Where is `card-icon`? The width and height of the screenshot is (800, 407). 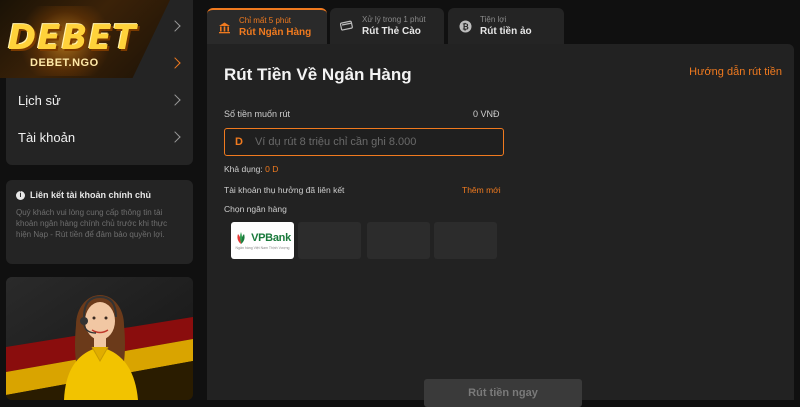
card-icon is located at coordinates (347, 26).